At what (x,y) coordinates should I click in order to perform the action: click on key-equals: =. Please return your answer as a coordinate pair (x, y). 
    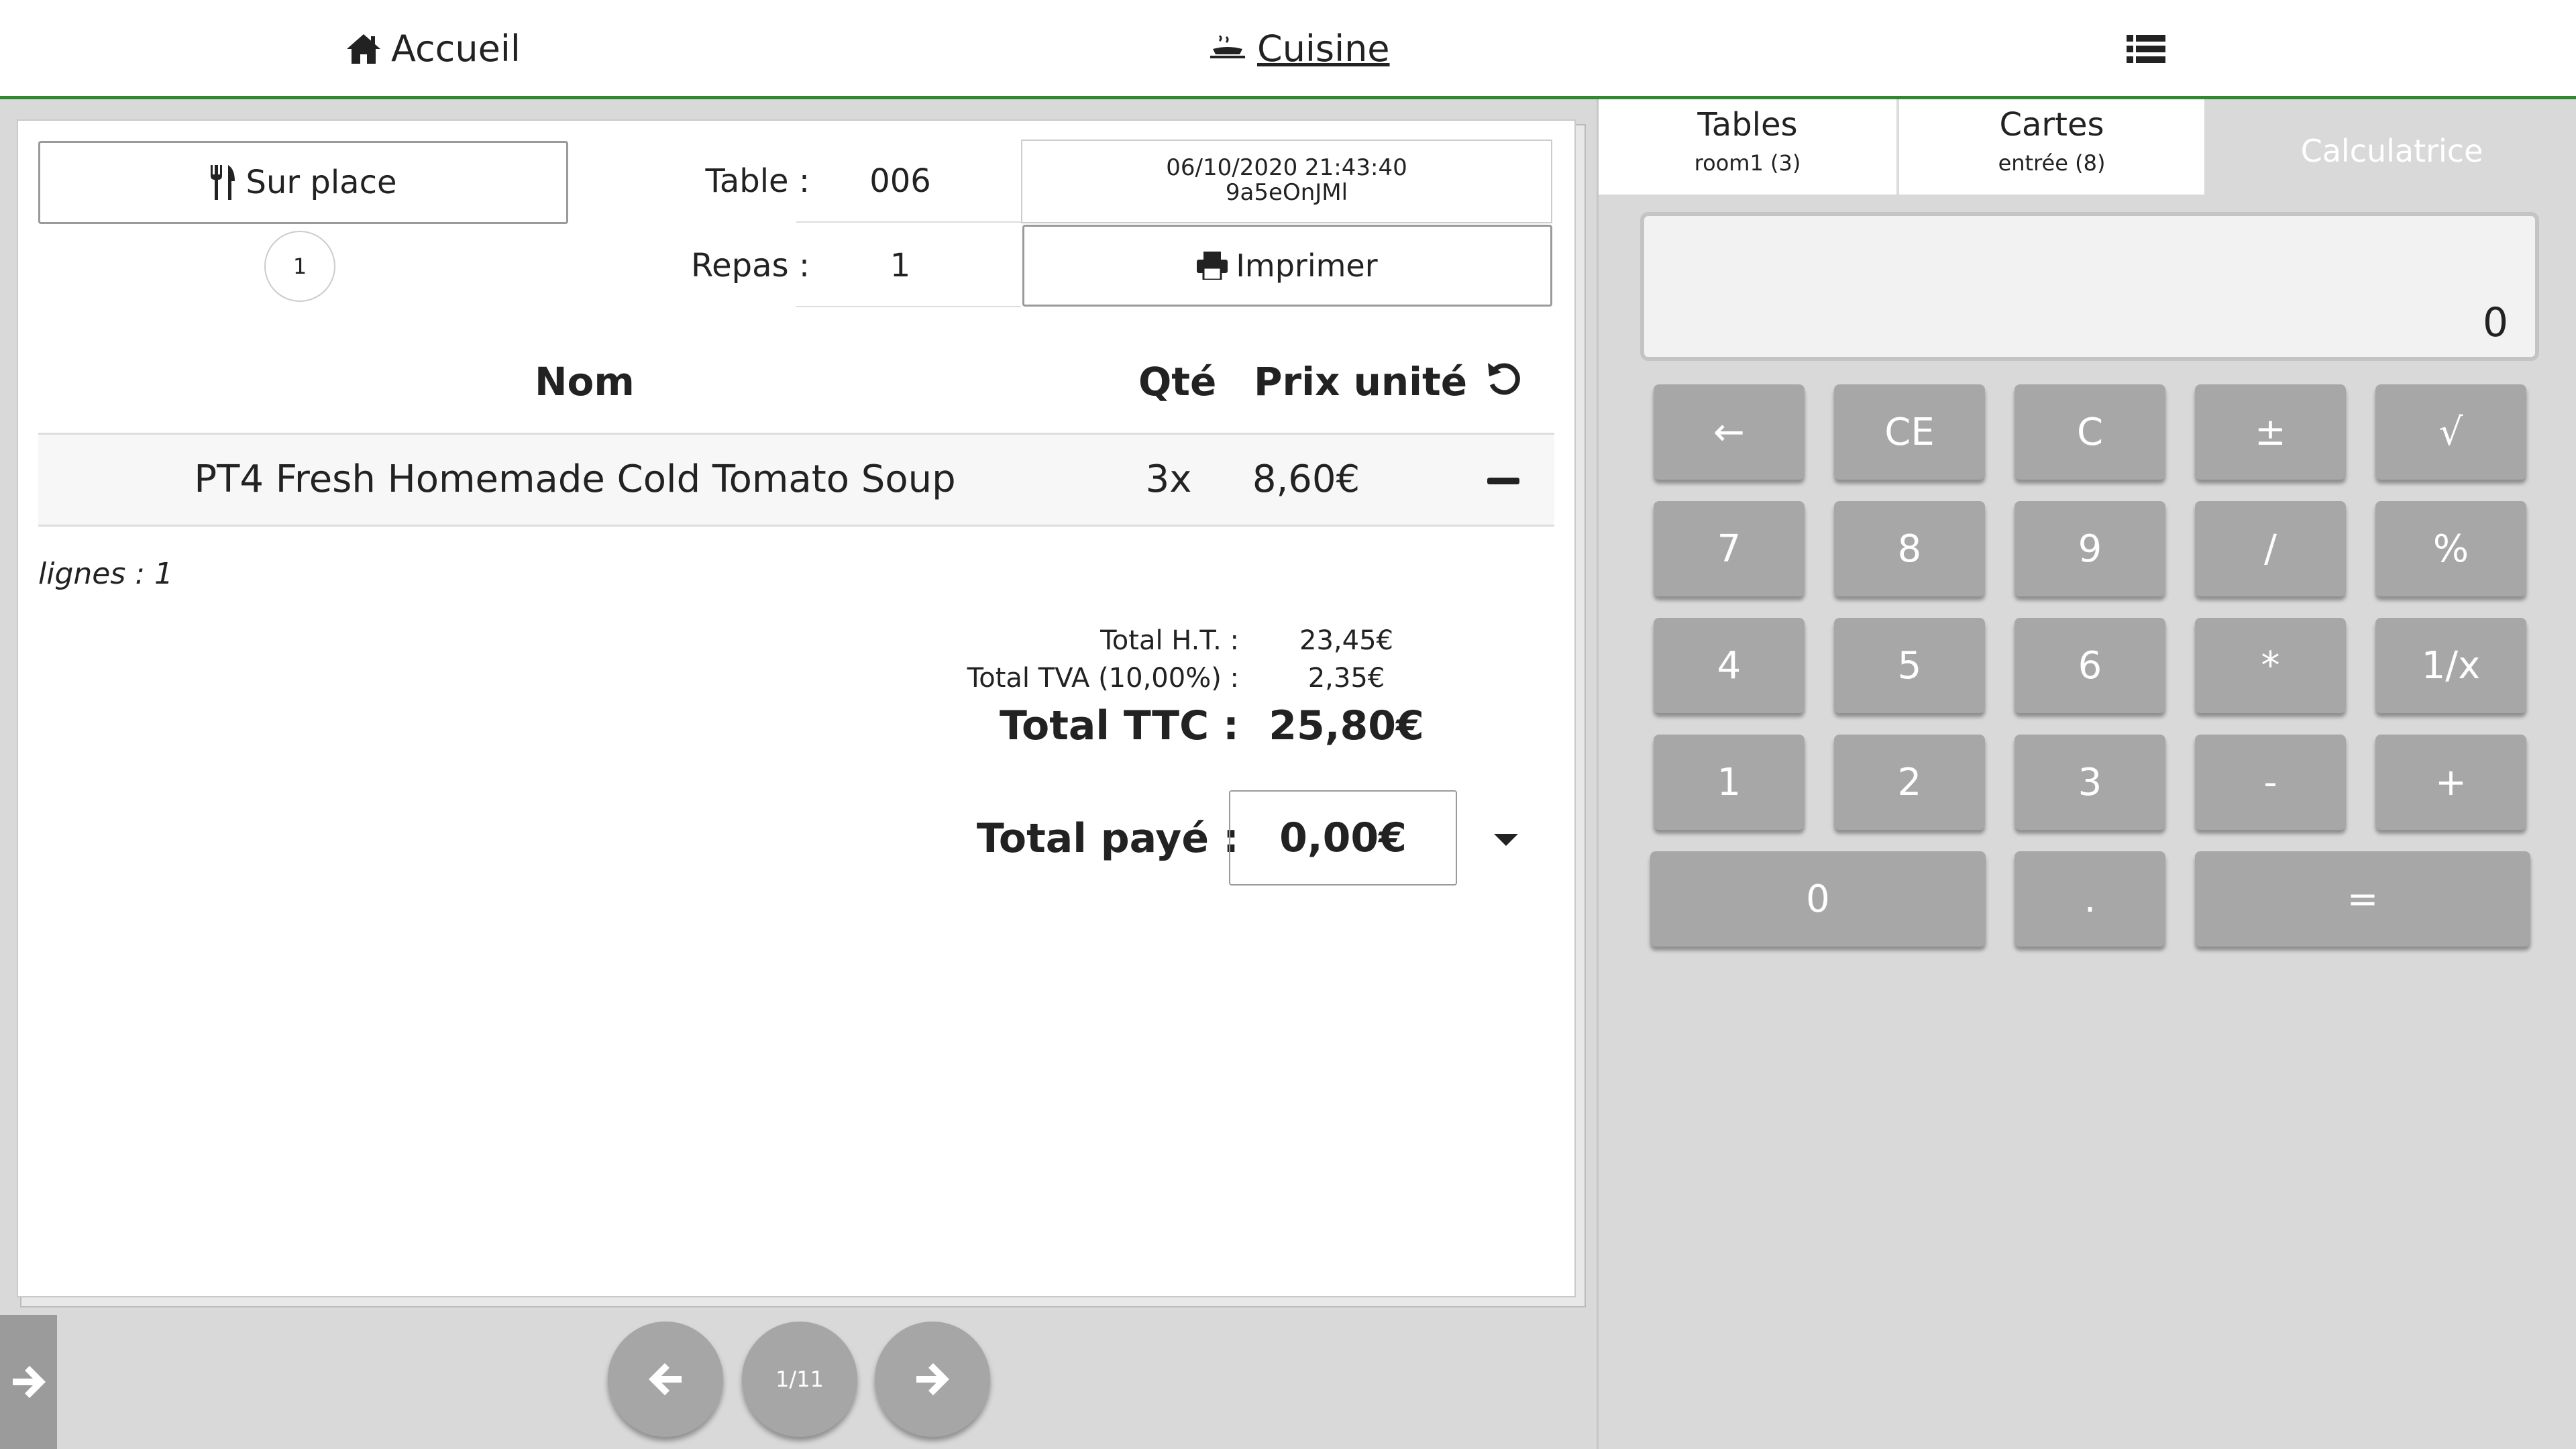
    Looking at the image, I should click on (2362, 899).